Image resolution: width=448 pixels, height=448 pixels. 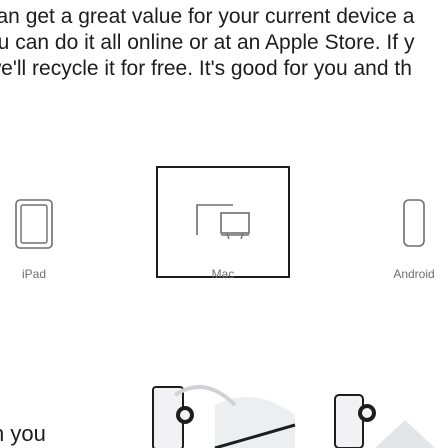 I want to click on android-phone-icon, so click(x=414, y=223).